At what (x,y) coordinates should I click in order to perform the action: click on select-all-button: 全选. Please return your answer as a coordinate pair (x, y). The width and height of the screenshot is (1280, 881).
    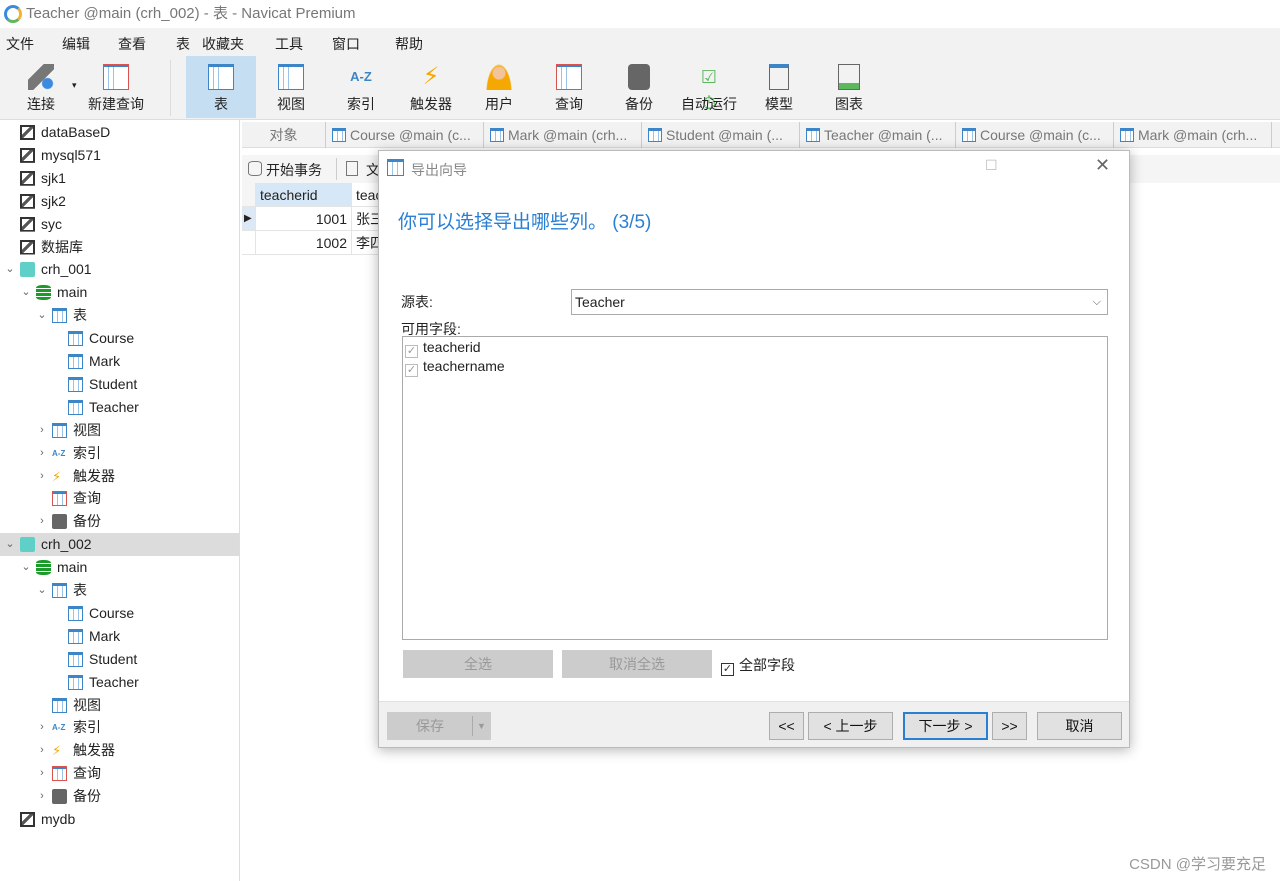
    Looking at the image, I should click on (478, 664).